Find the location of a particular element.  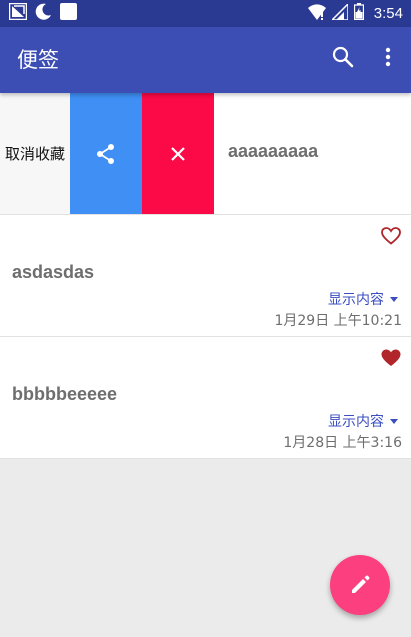

new-note-fab is located at coordinates (360, 585).